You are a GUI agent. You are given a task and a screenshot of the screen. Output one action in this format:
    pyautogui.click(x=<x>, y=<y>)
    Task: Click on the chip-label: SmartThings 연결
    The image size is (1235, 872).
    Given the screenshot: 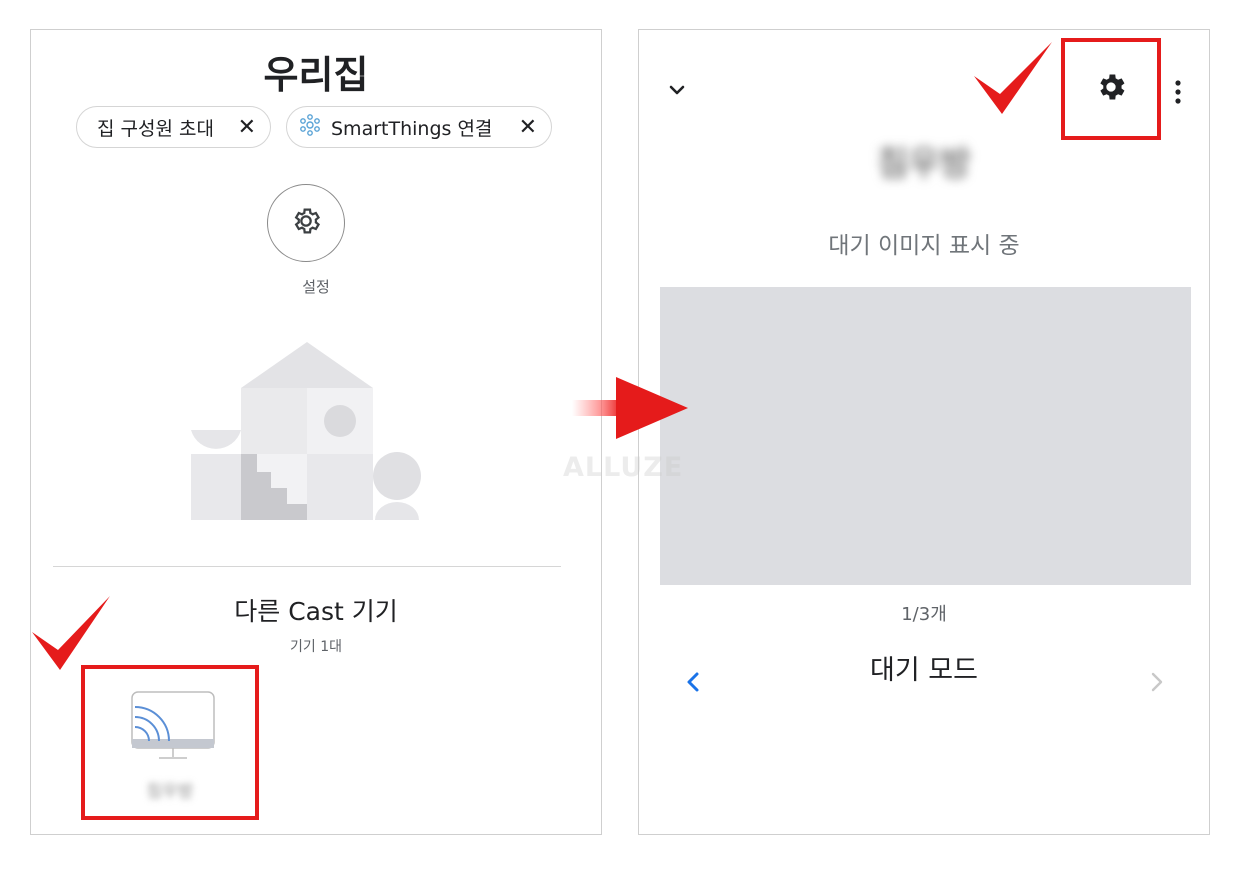 What is the action you would take?
    pyautogui.click(x=412, y=128)
    